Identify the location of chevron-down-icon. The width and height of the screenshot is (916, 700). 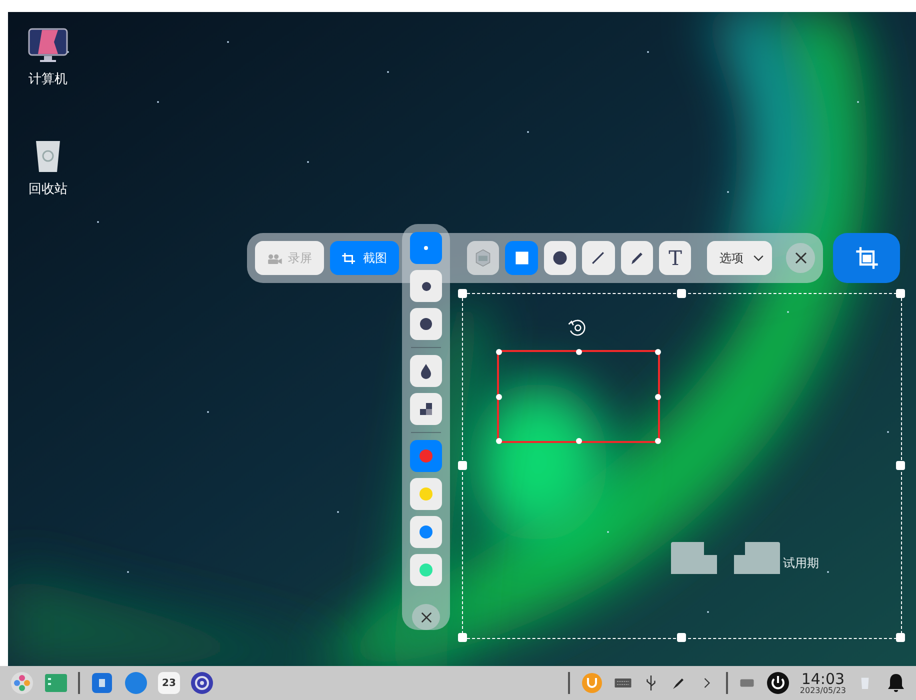
(758, 258).